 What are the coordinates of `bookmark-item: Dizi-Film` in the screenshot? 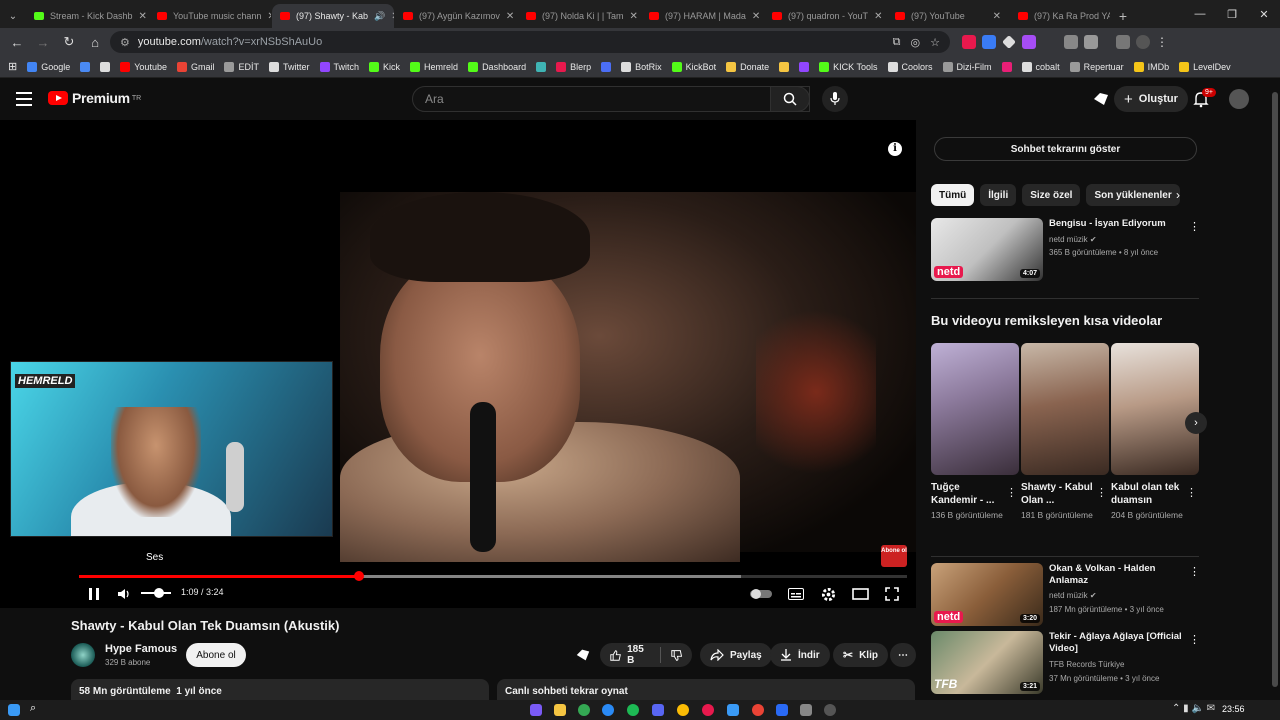 It's located at (967, 66).